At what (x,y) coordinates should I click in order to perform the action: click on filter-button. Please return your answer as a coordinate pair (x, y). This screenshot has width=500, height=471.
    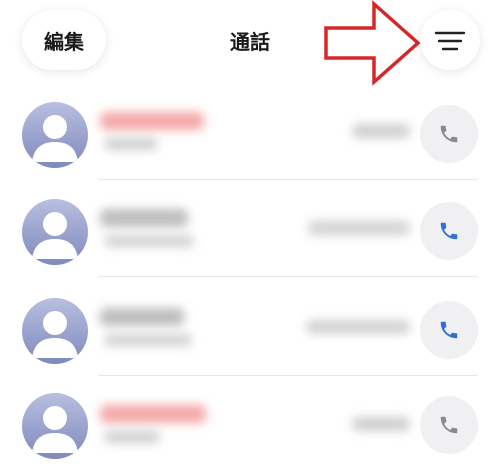
    Looking at the image, I should click on (450, 40).